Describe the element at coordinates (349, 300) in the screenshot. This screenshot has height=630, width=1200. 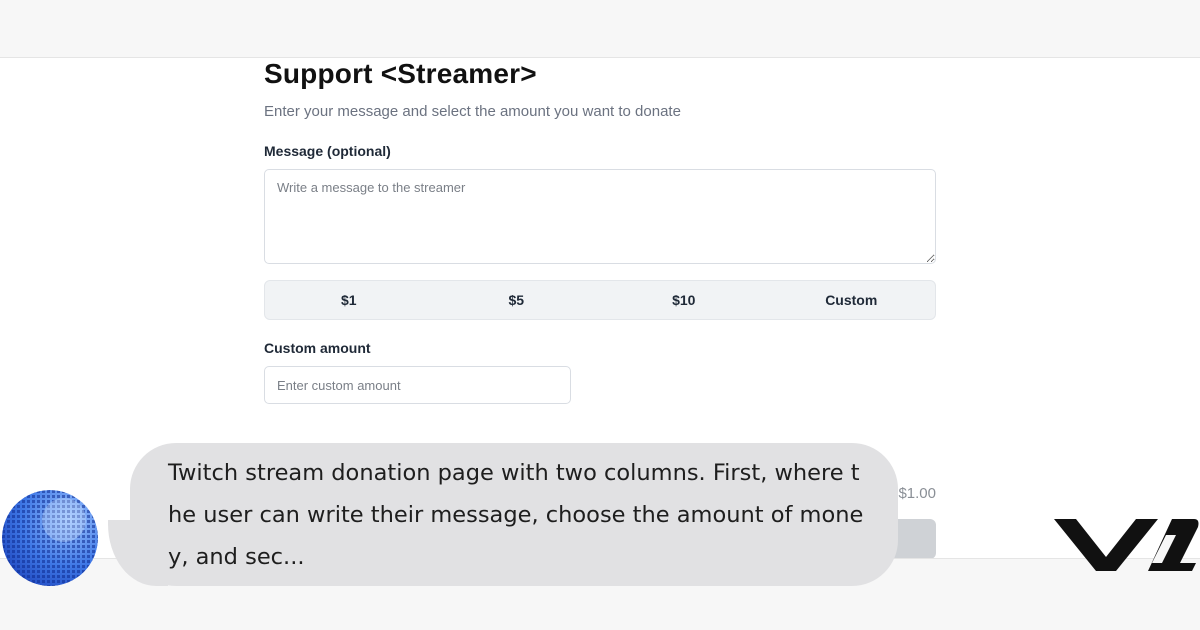
I see `amount-1-button: $1` at that location.